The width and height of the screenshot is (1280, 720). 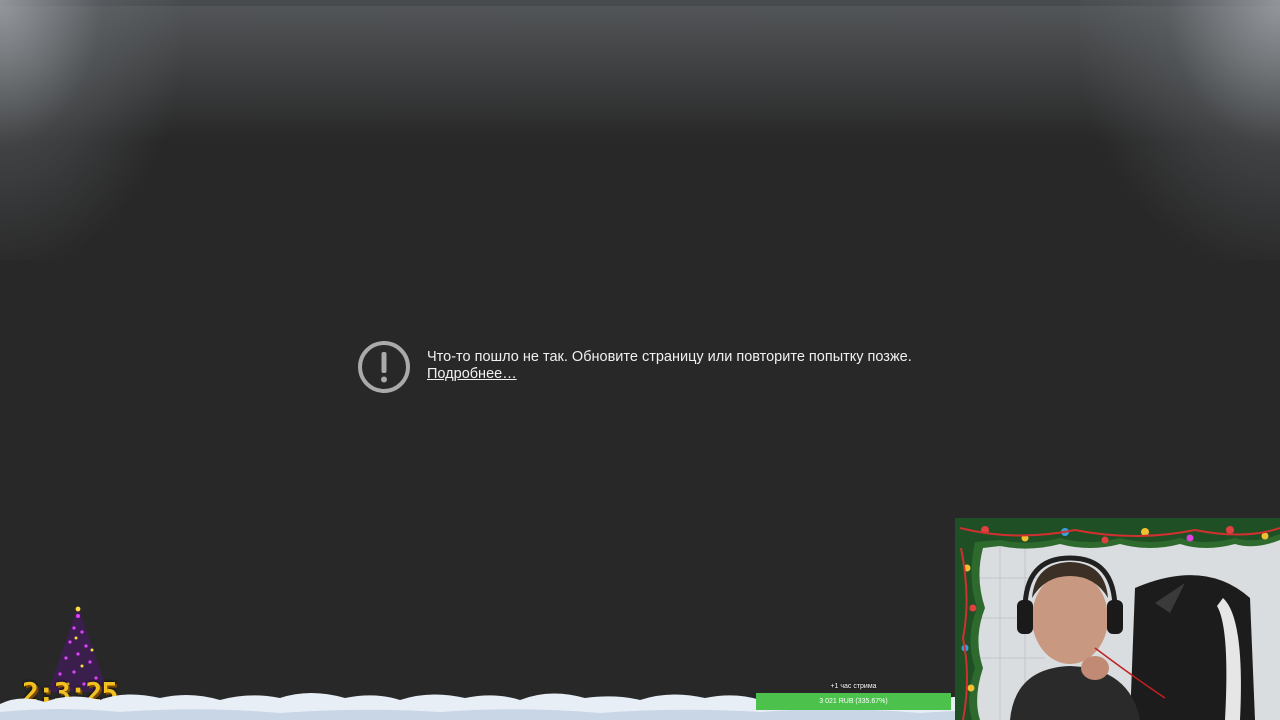 I want to click on top-strip, so click(x=640, y=3).